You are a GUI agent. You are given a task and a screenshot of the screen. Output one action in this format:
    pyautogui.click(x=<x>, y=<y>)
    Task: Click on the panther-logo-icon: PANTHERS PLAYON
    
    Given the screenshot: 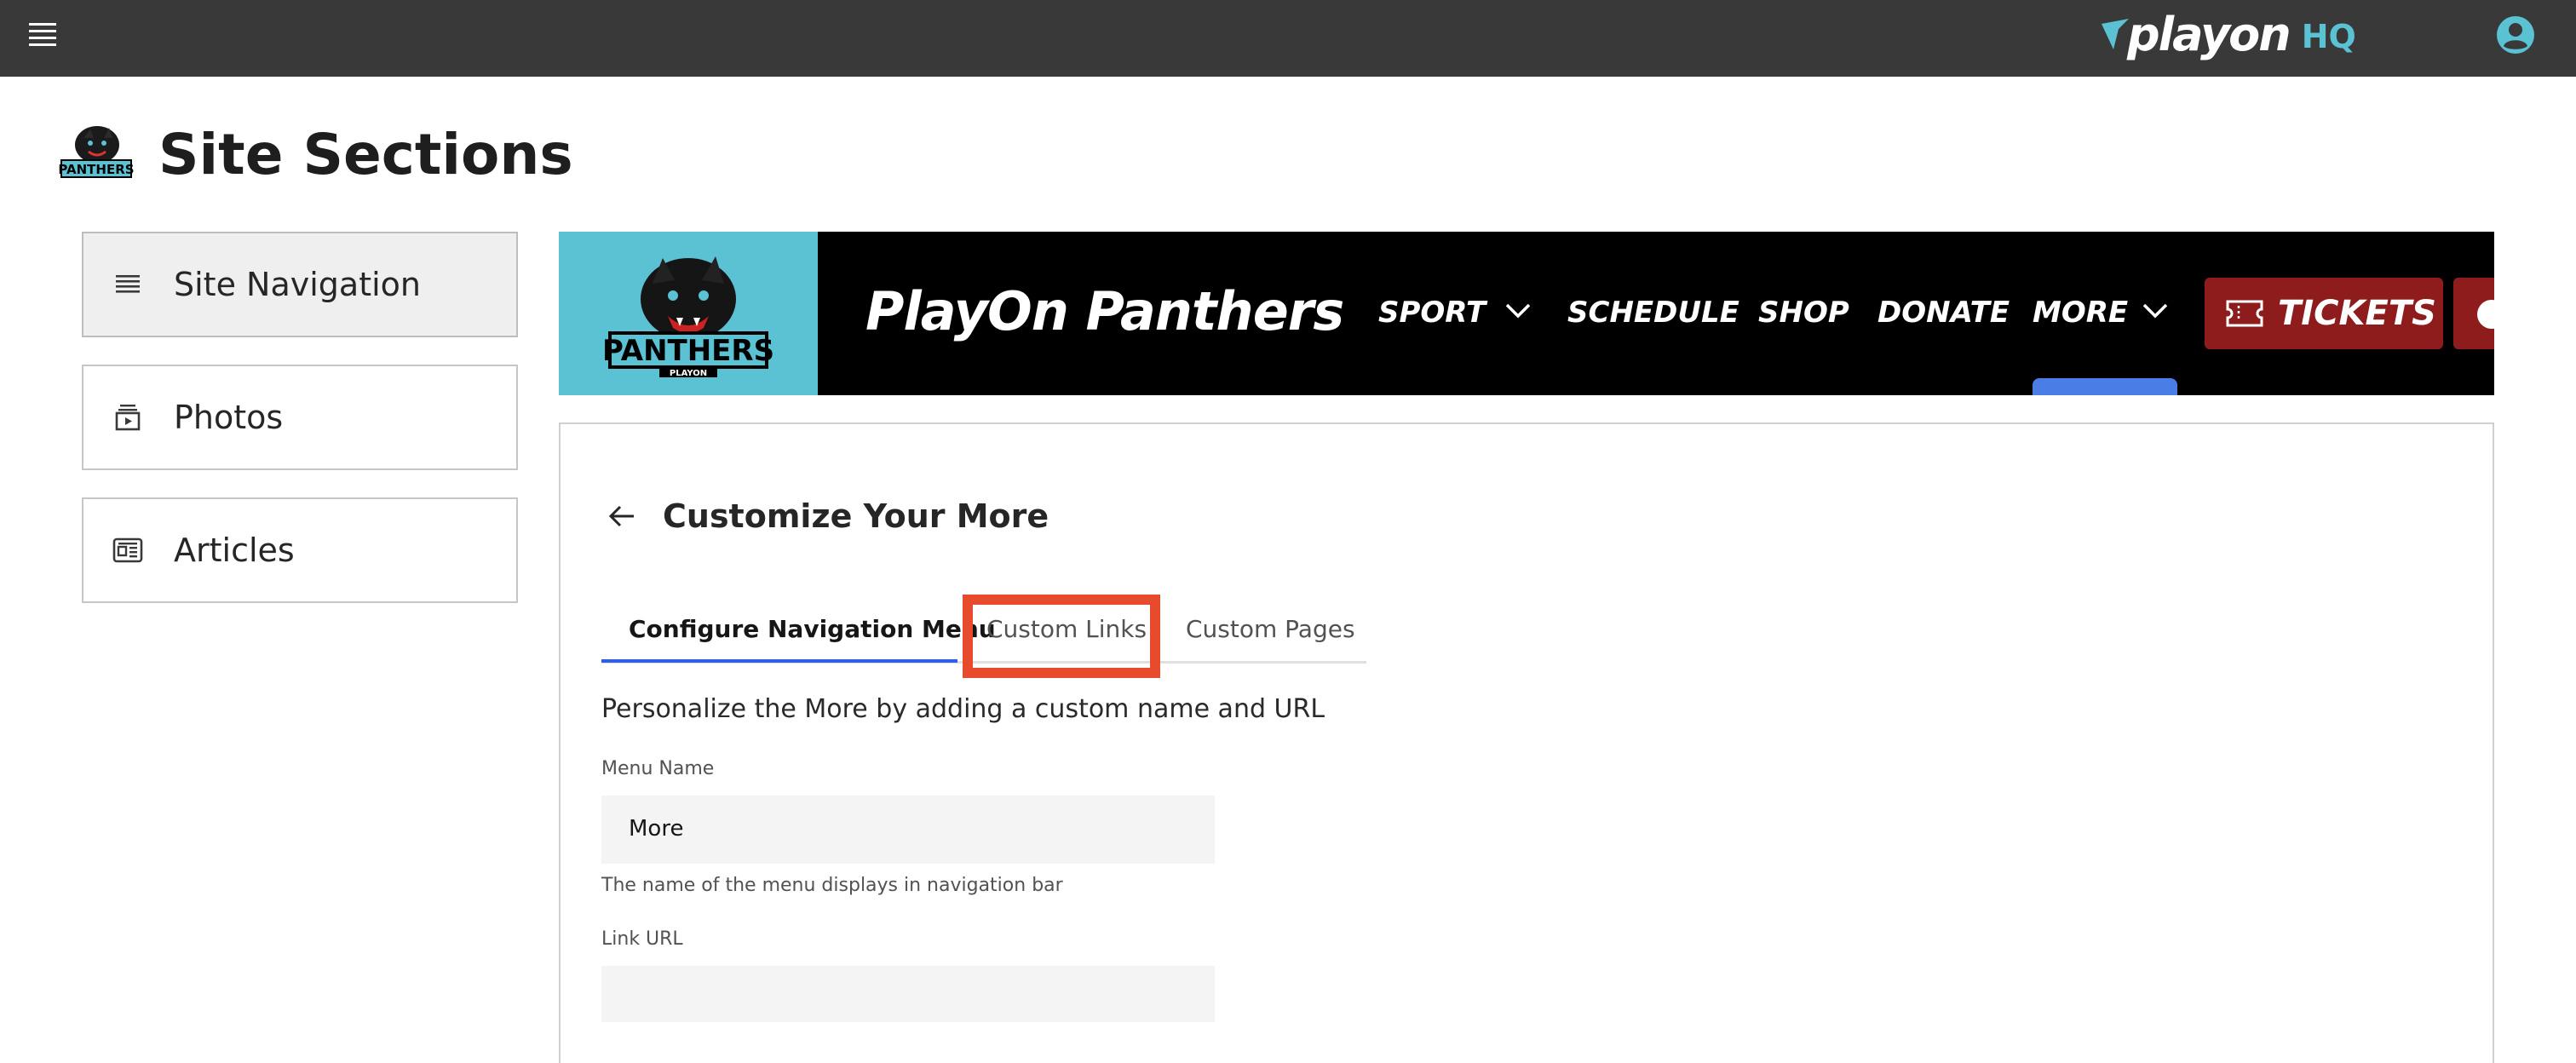 What is the action you would take?
    pyautogui.click(x=688, y=316)
    